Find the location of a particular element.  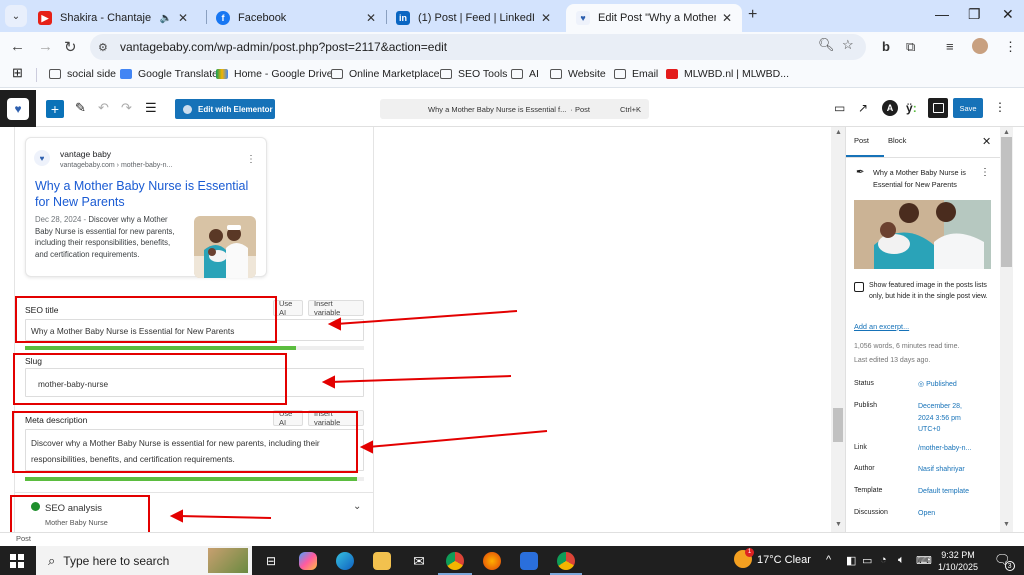

bookmark-email: Email is located at coordinates (636, 74).